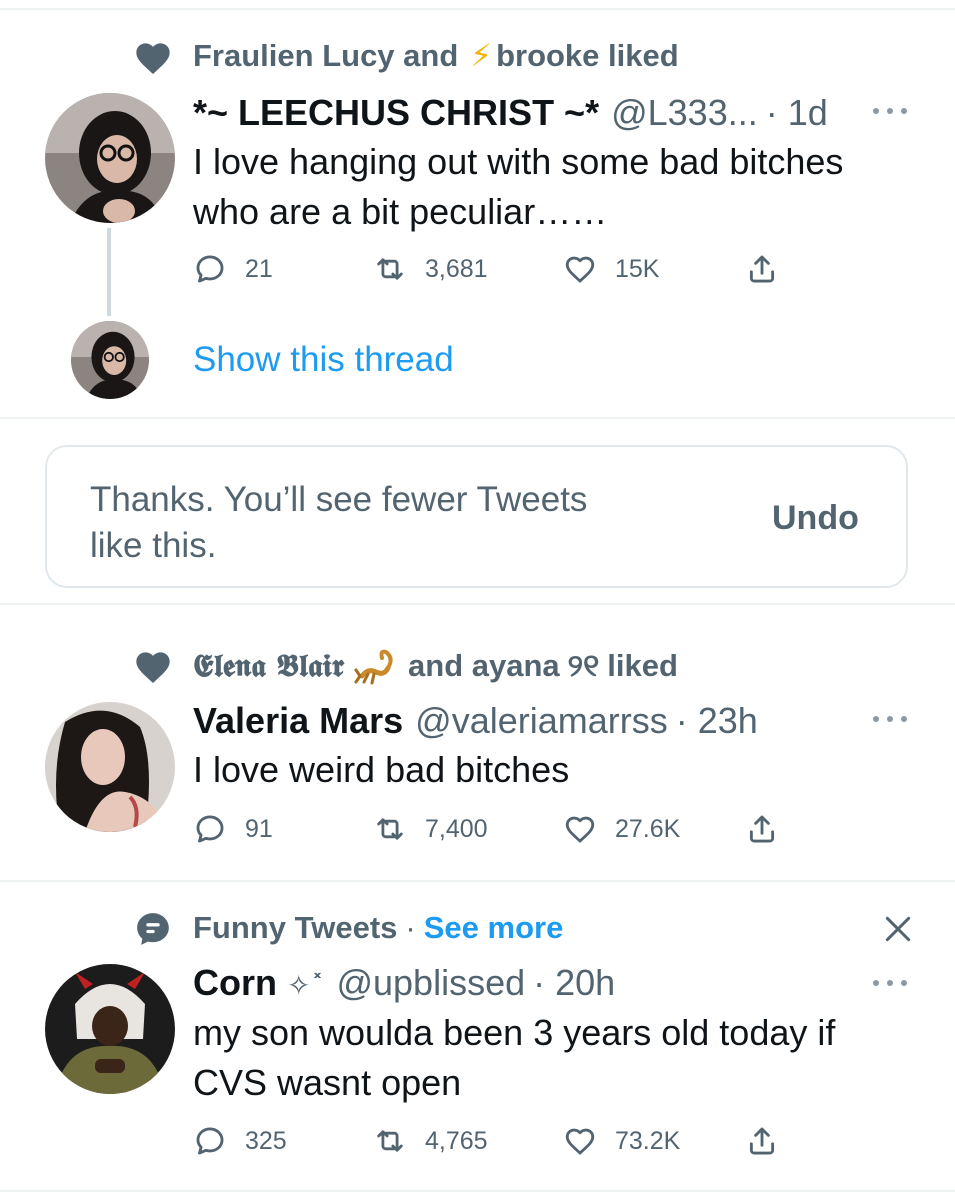  Describe the element at coordinates (583, 665) in the screenshot. I see `social-context-glyph: ୨୧` at that location.